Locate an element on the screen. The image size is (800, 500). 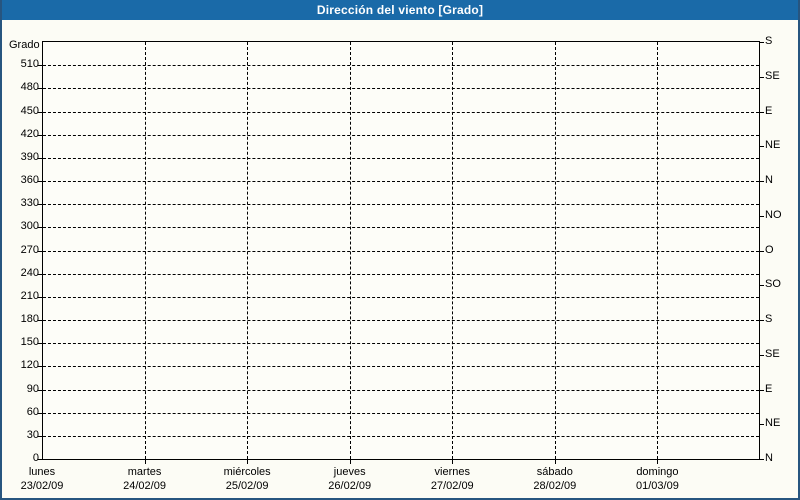
x-axis-day-name: miércoles is located at coordinates (247, 472).